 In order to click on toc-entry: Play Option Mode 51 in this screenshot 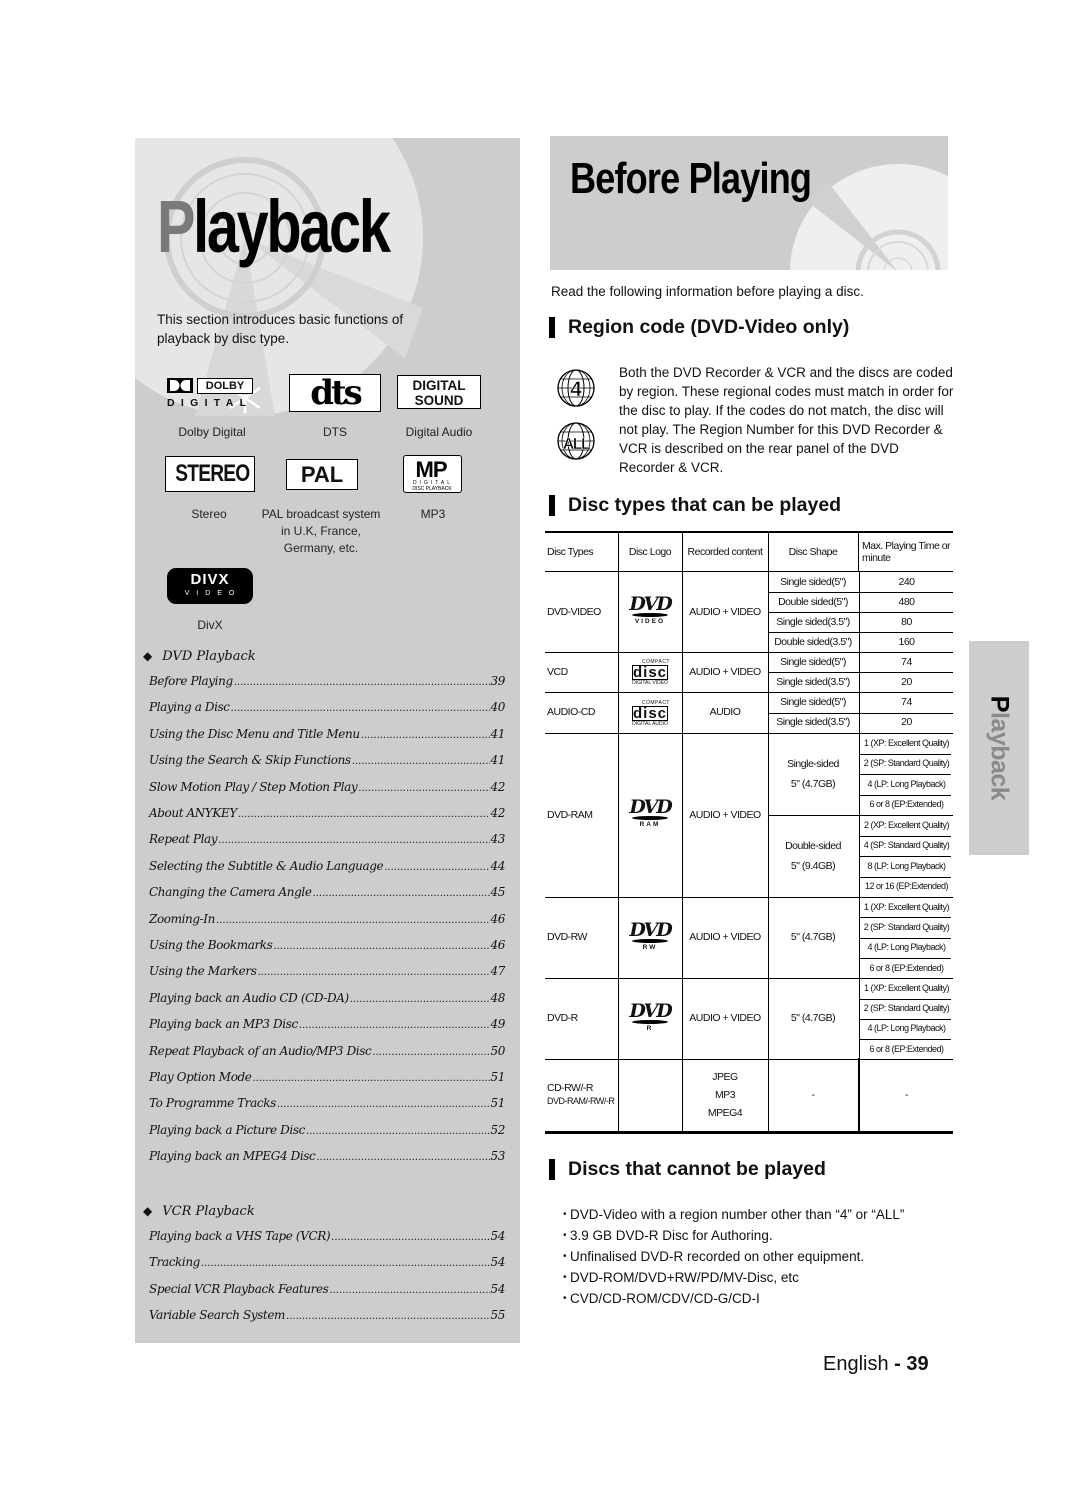, I will do `click(327, 1080)`.